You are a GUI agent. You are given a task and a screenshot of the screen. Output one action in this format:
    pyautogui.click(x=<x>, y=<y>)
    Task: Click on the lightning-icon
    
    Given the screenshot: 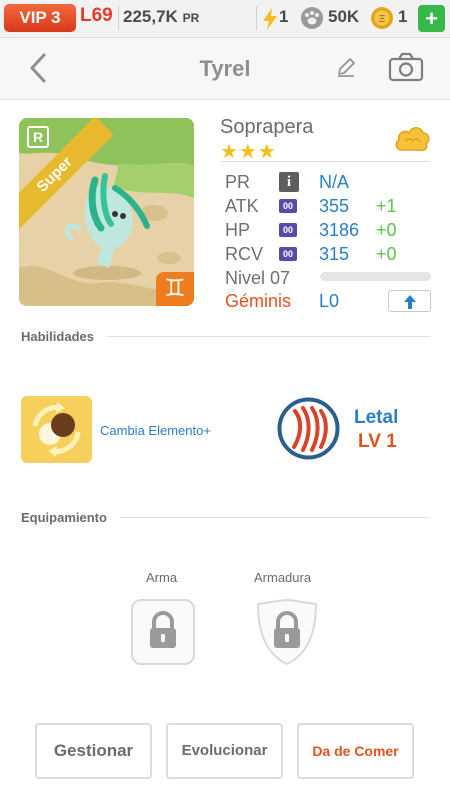 What is the action you would take?
    pyautogui.click(x=270, y=19)
    